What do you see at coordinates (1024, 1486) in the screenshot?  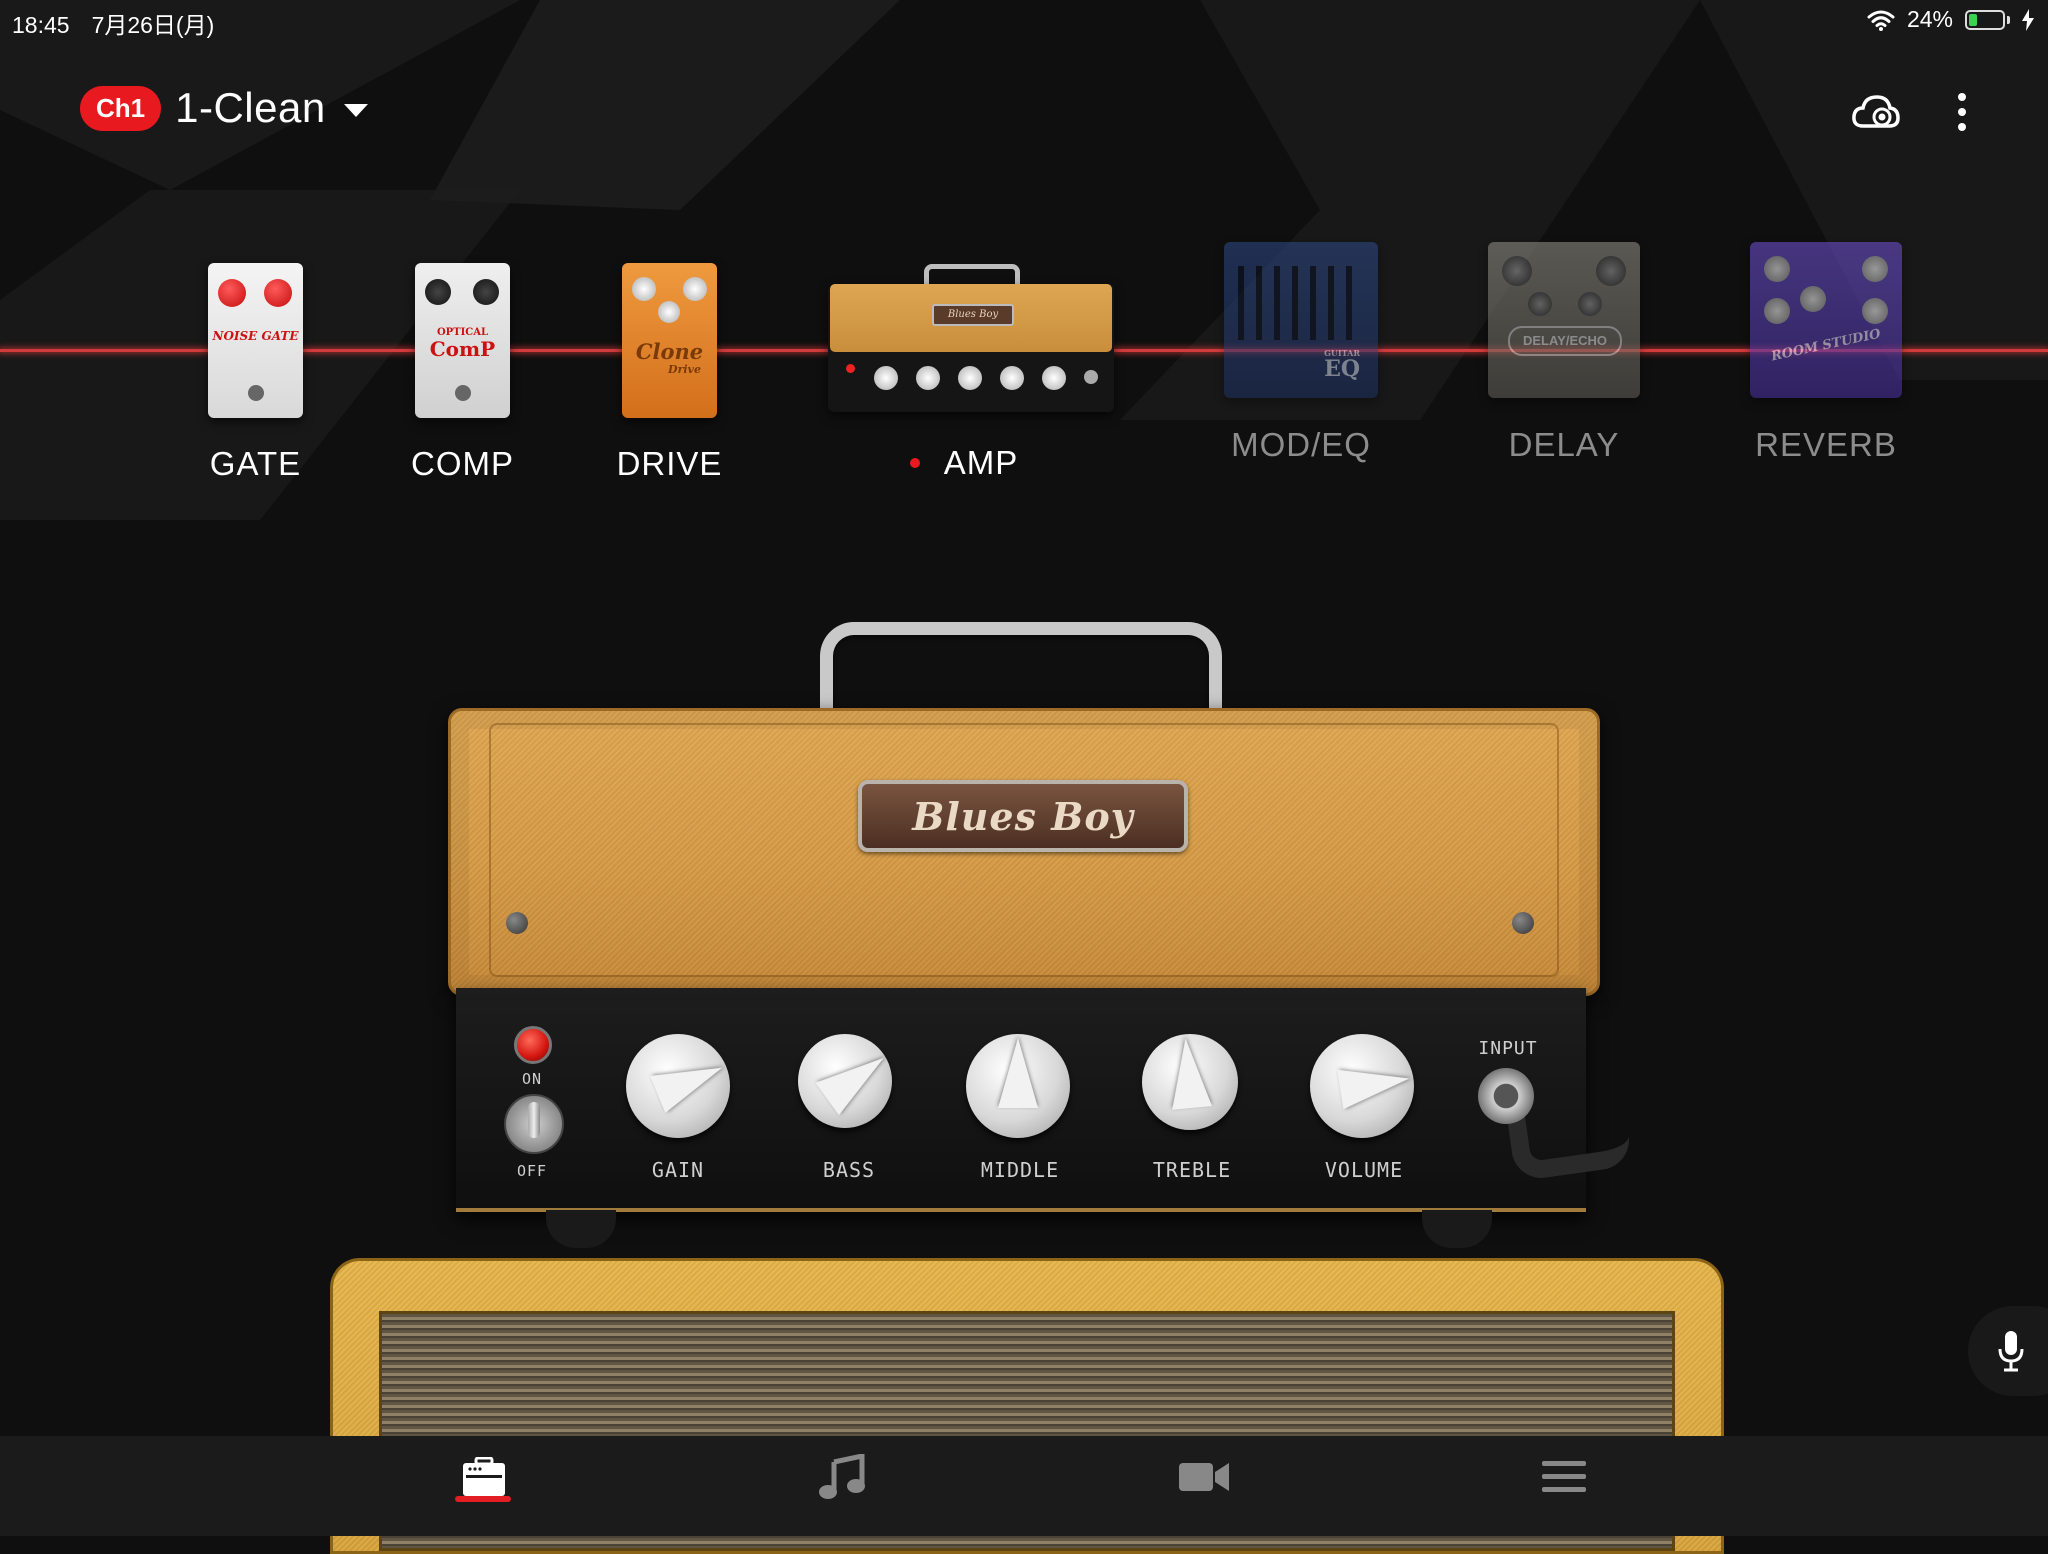 I see `bottom-tab-bar` at bounding box center [1024, 1486].